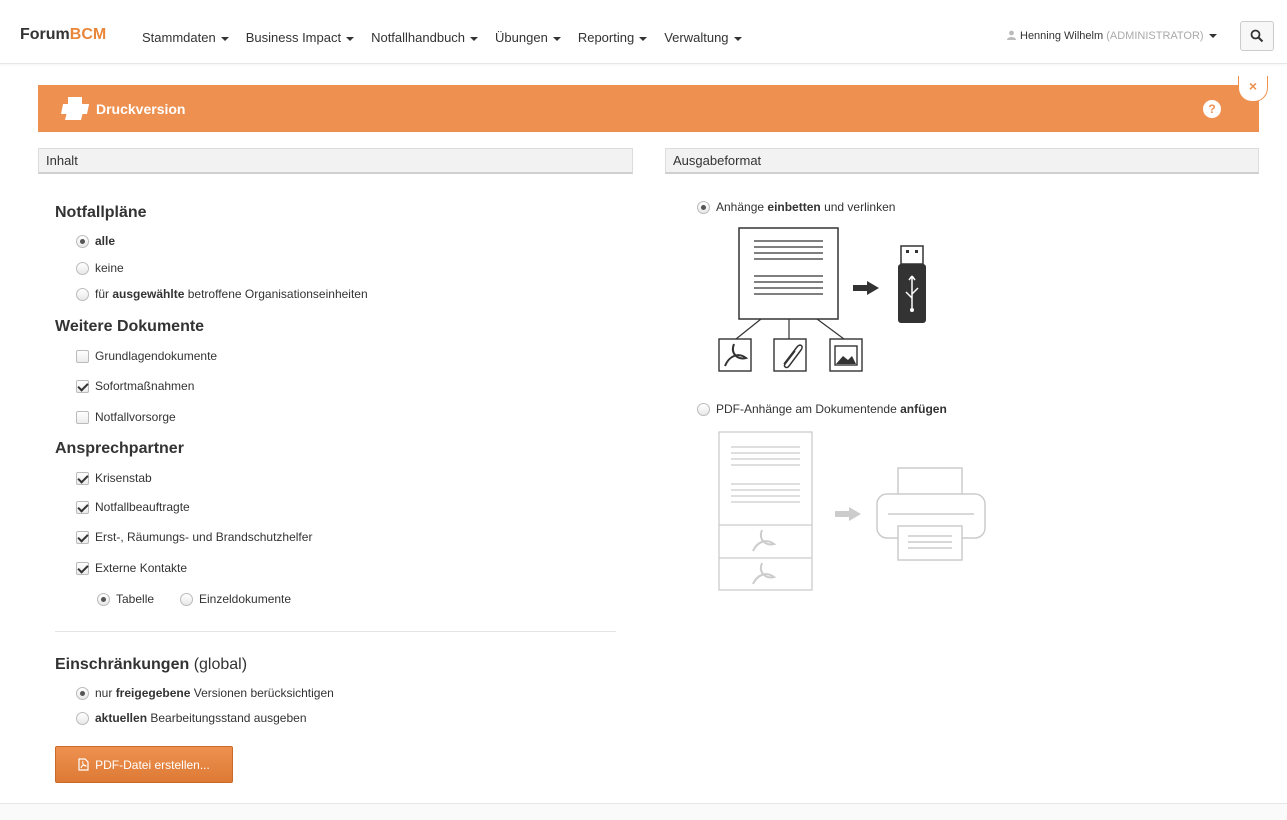 The image size is (1287, 820). I want to click on checkbox-notfallbeauftragte: Notfallbeauftragte, so click(133, 507).